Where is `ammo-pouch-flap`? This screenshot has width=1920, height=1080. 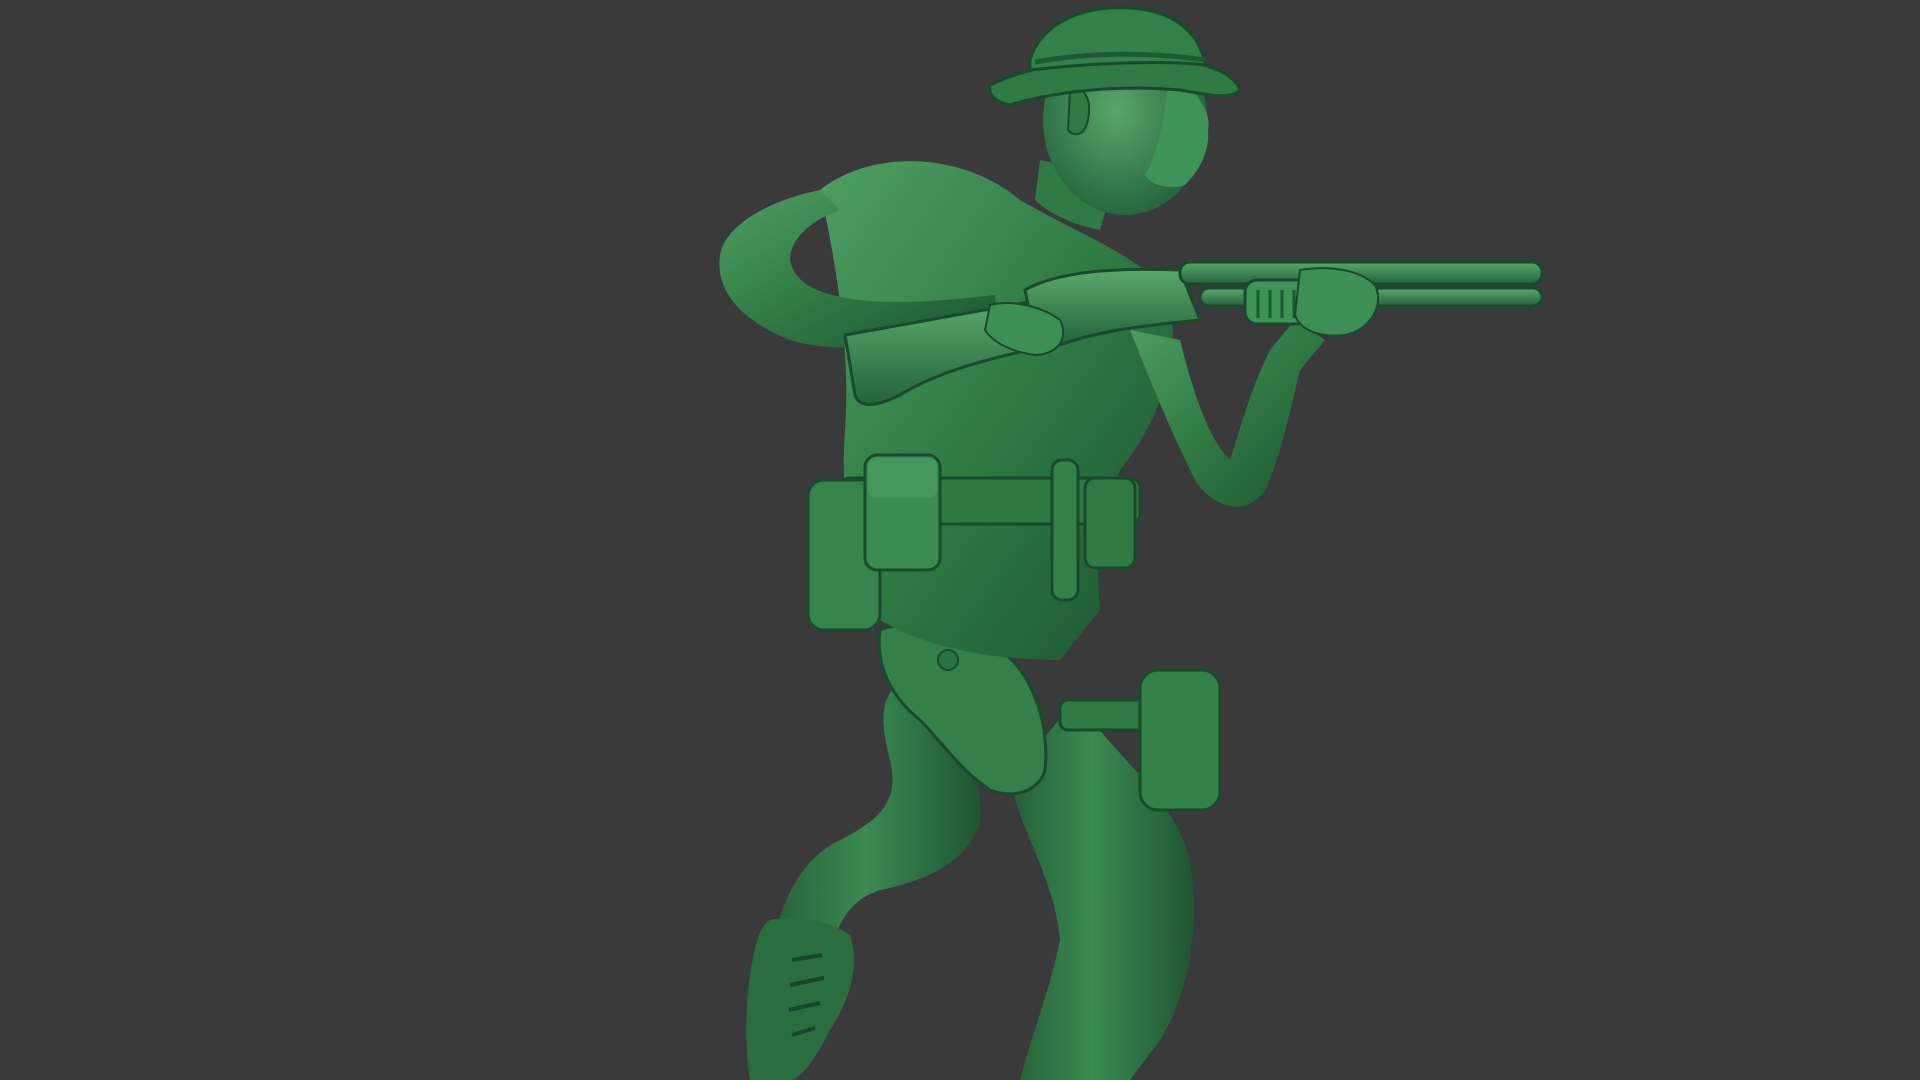 ammo-pouch-flap is located at coordinates (902, 478).